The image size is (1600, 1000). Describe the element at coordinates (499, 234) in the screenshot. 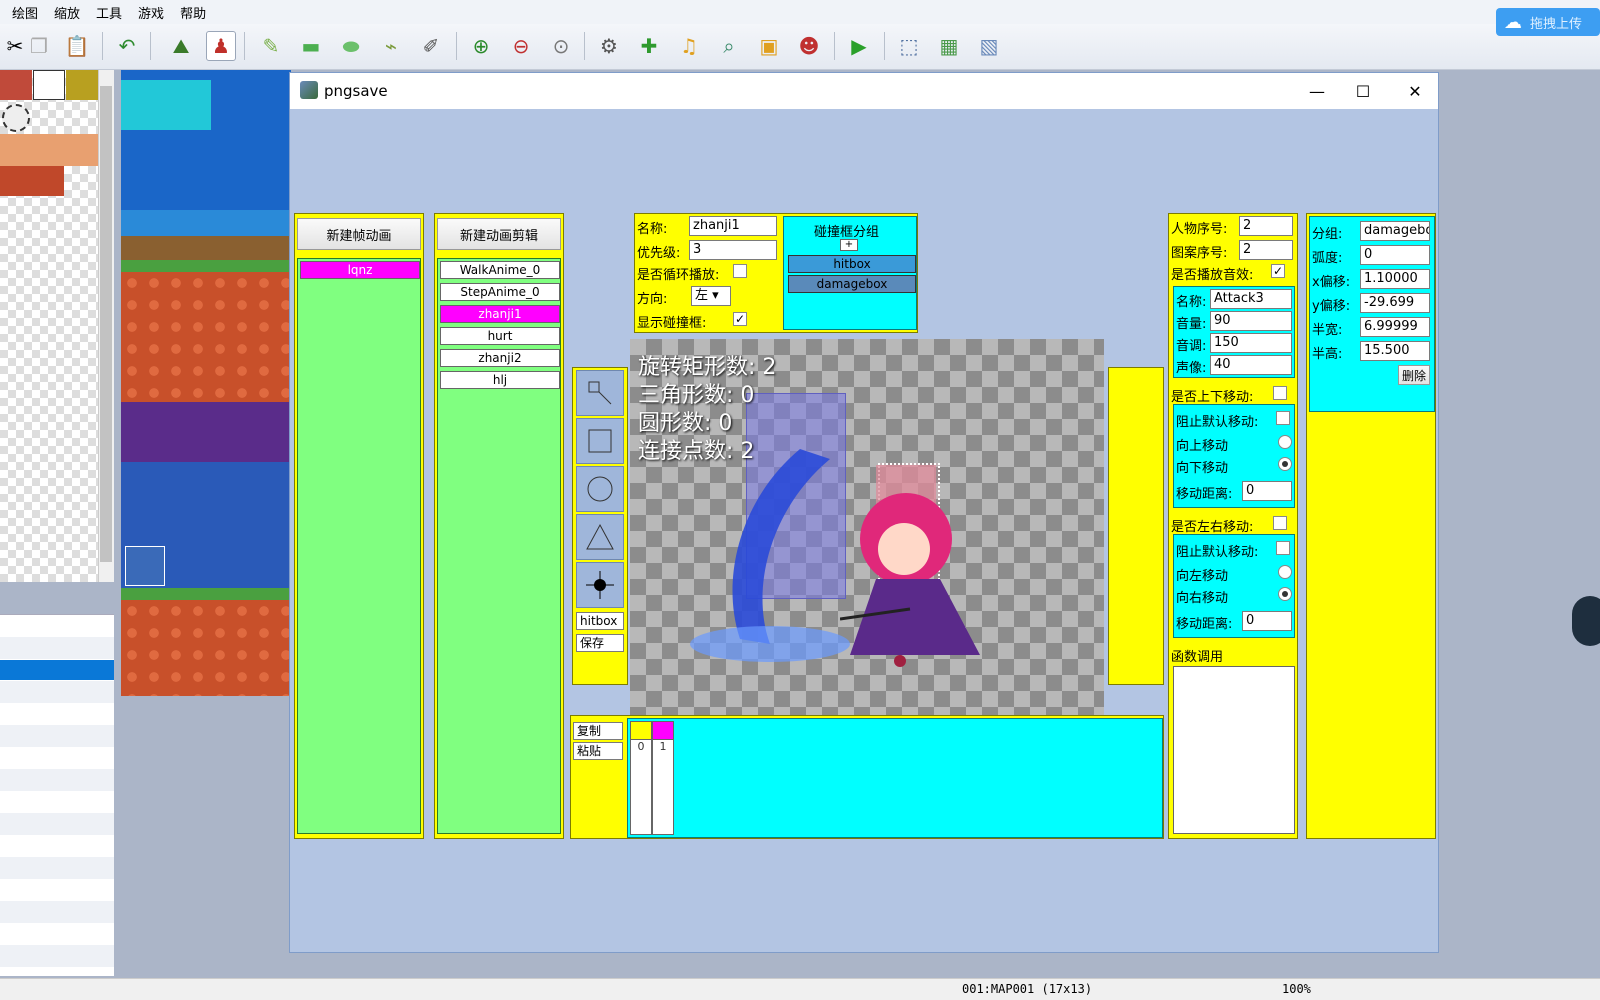

I see `new-anim-clip-button: 新建动画剪辑` at that location.